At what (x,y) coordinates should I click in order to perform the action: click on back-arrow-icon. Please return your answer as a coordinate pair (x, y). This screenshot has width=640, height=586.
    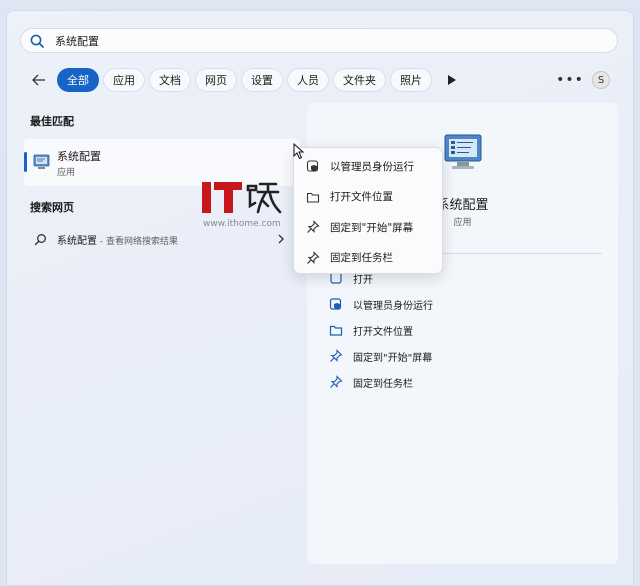
    Looking at the image, I should click on (39, 80).